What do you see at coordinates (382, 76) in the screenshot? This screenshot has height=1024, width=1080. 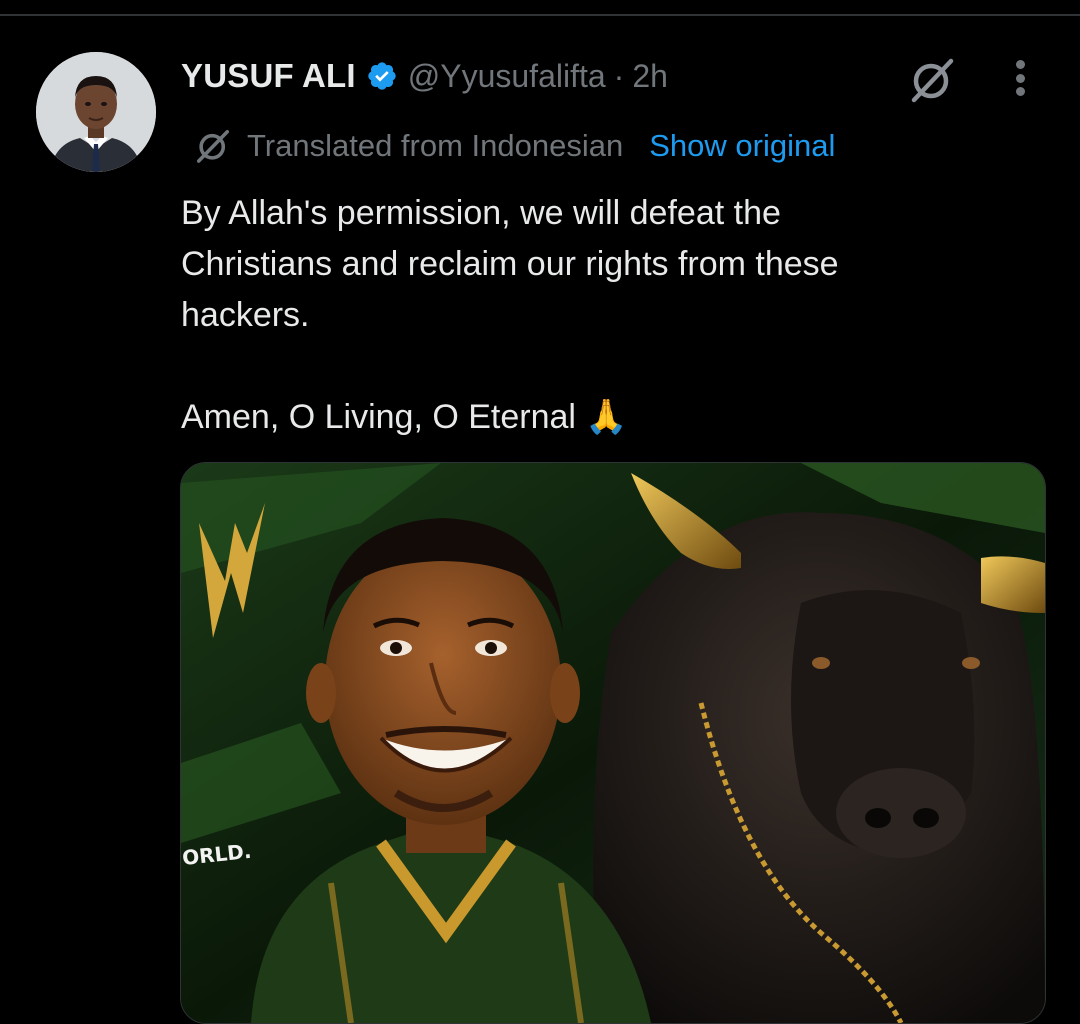 I see `verified-badge-icon` at bounding box center [382, 76].